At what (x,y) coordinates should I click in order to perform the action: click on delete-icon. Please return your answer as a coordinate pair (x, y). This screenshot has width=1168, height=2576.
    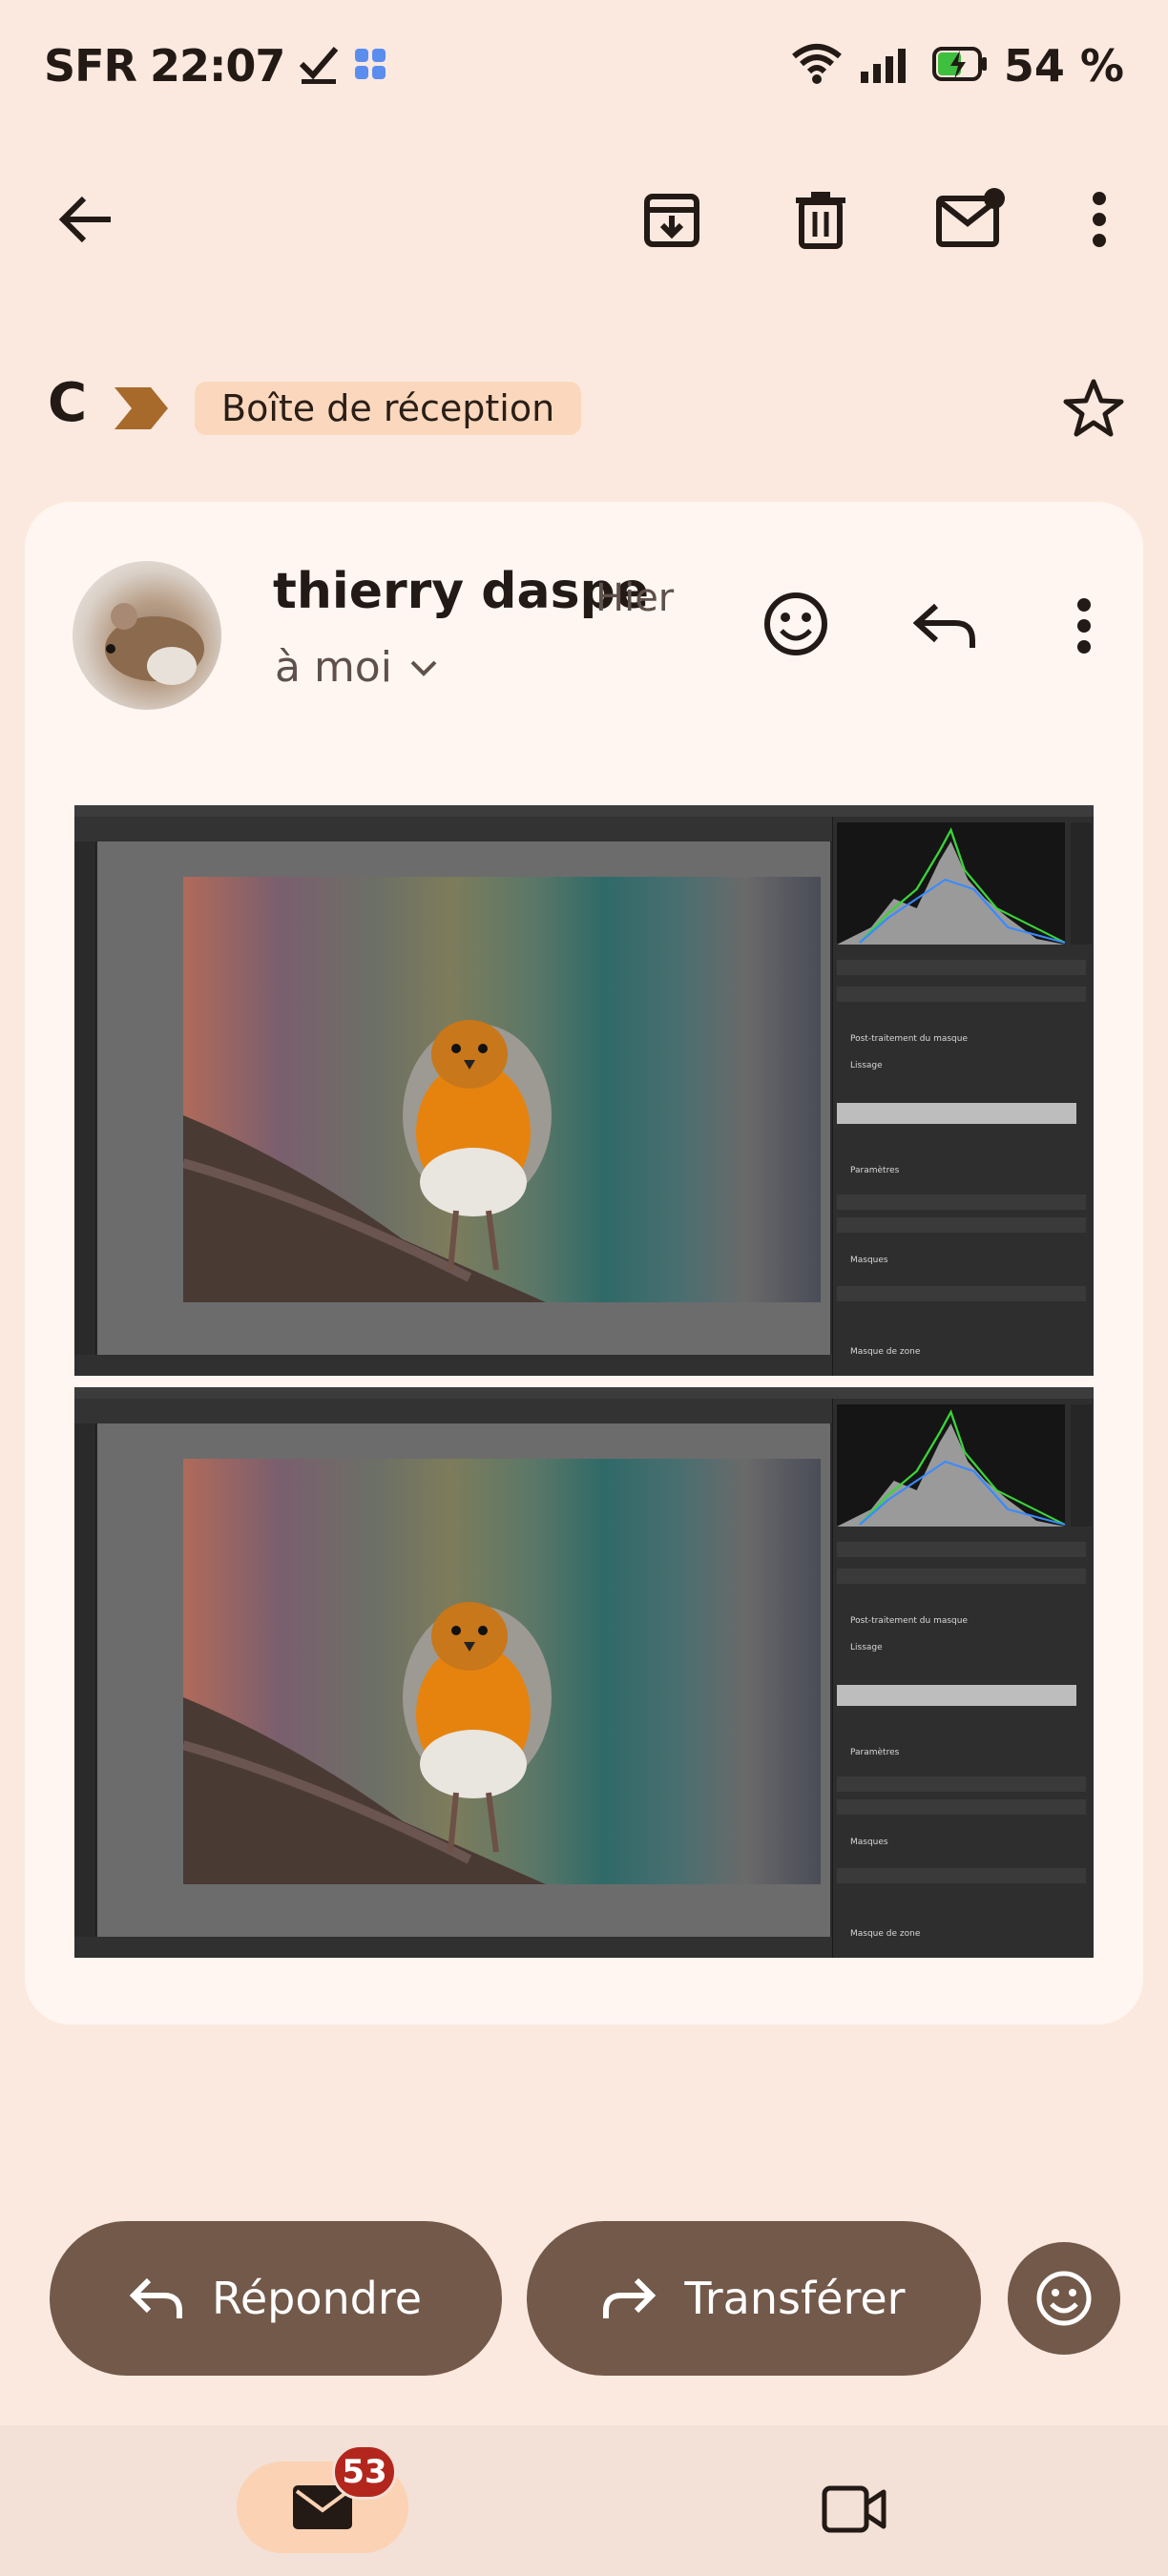
    Looking at the image, I should click on (820, 220).